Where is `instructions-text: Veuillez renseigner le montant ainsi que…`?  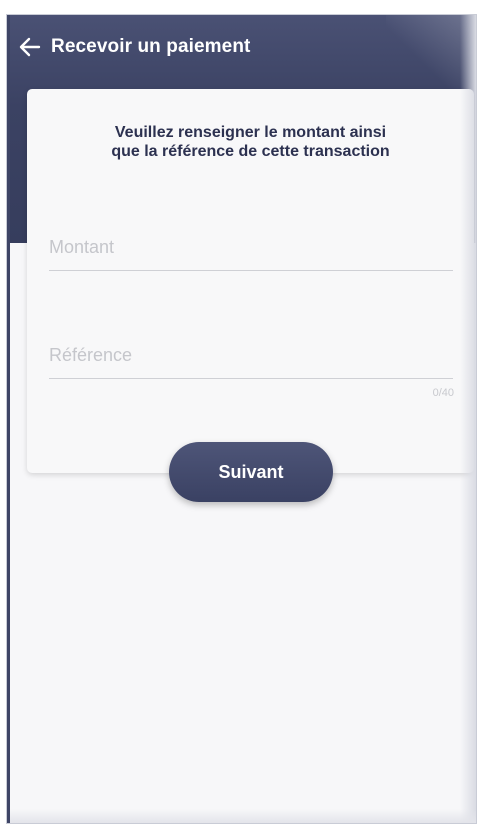 instructions-text: Veuillez renseigner le montant ainsi que… is located at coordinates (250, 142).